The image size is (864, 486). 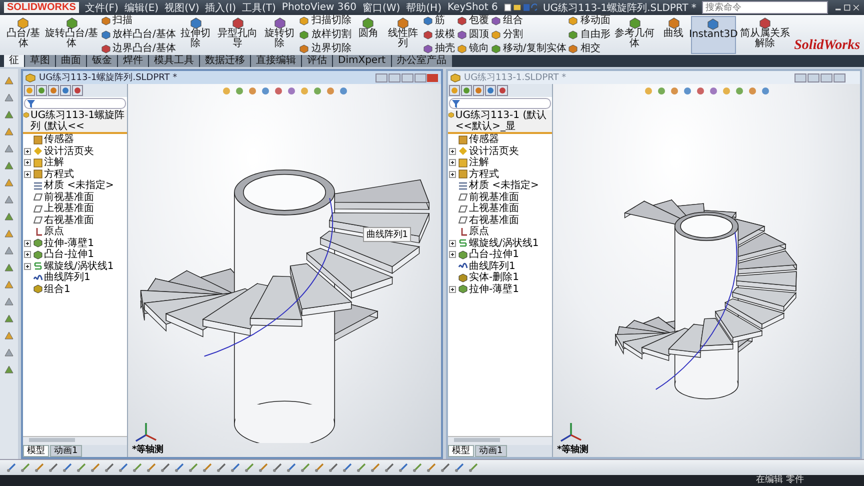 What do you see at coordinates (237, 35) in the screenshot?
I see `ribbon-button: 异型孔向导` at bounding box center [237, 35].